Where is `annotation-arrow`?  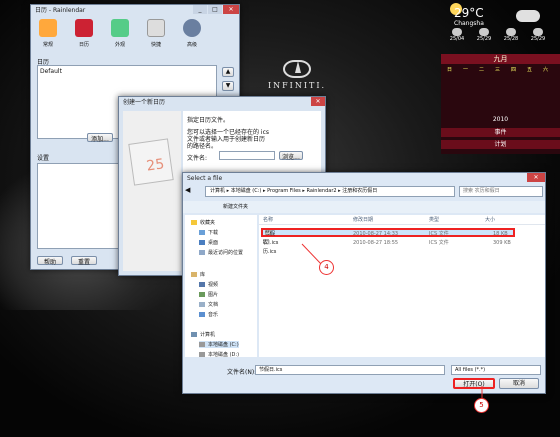
annotation-arrow is located at coordinates (482, 392).